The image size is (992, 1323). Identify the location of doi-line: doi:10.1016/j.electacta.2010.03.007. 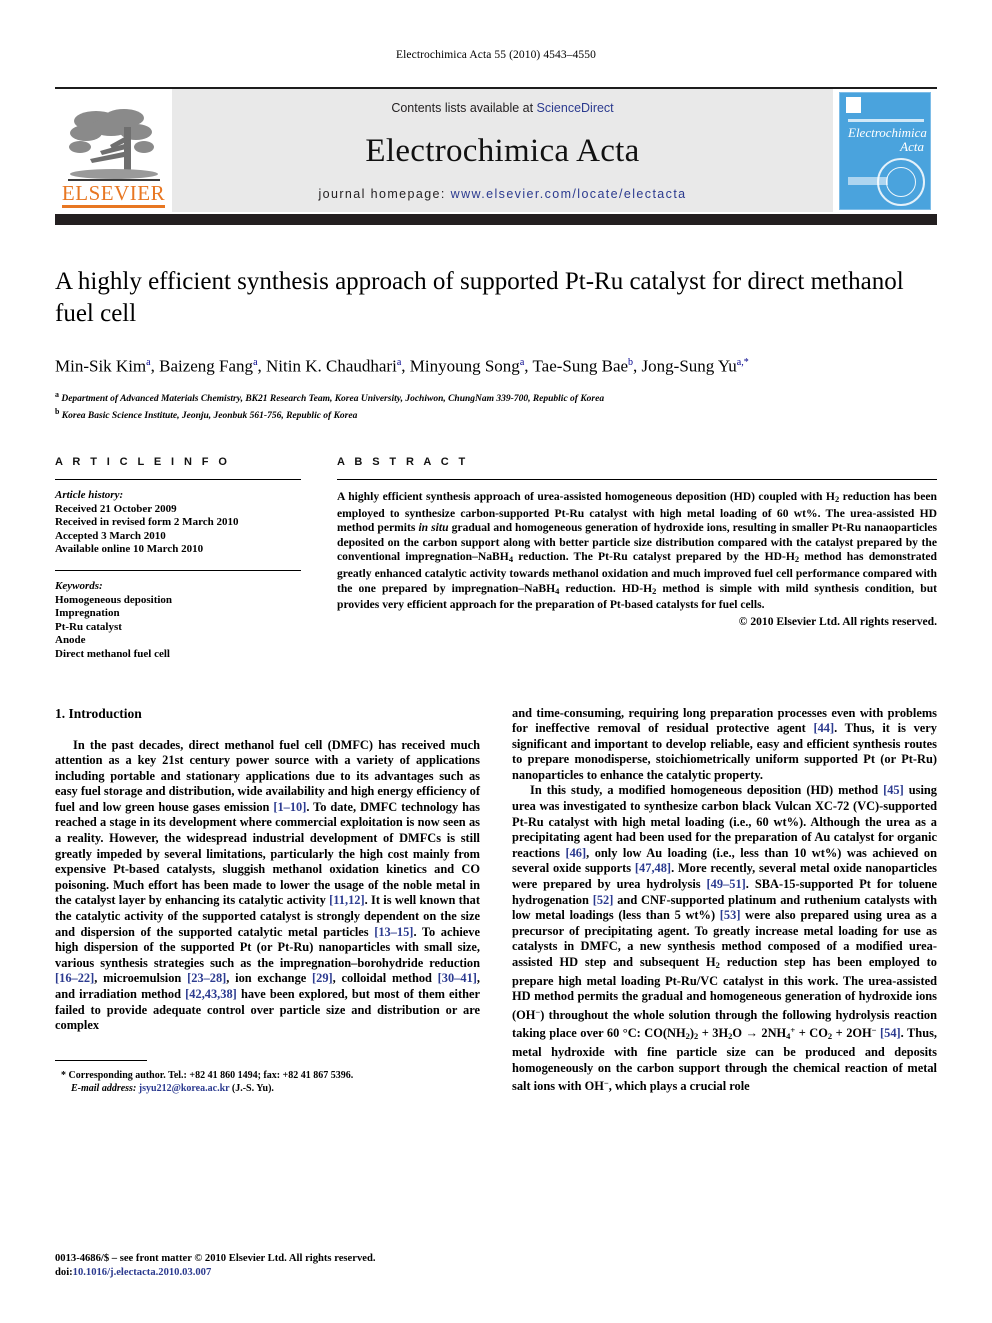
(215, 1273).